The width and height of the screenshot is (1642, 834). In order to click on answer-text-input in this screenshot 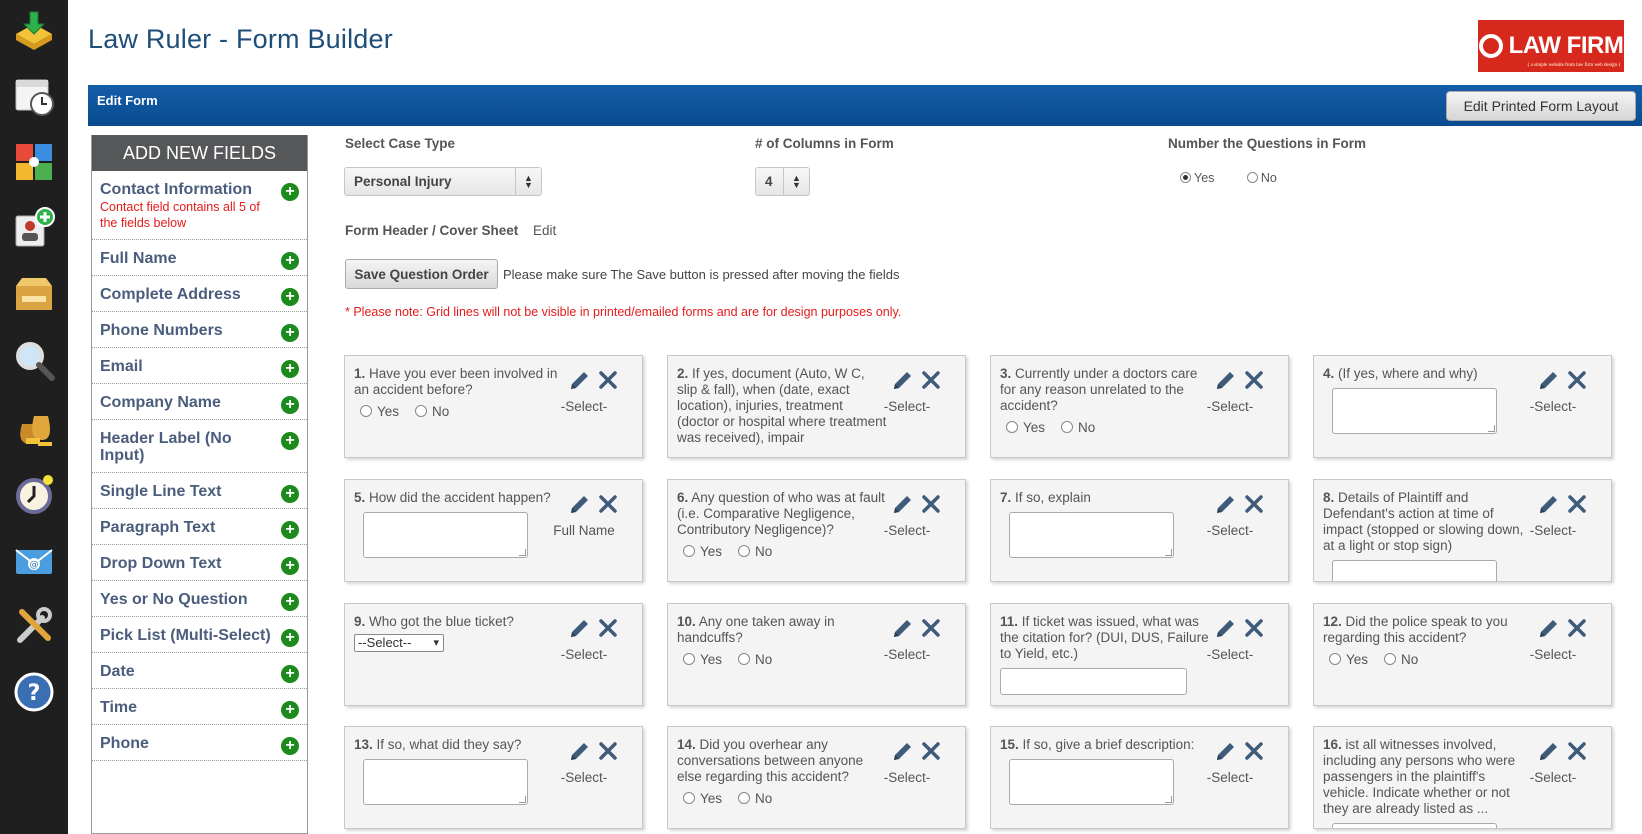, I will do `click(1093, 681)`.